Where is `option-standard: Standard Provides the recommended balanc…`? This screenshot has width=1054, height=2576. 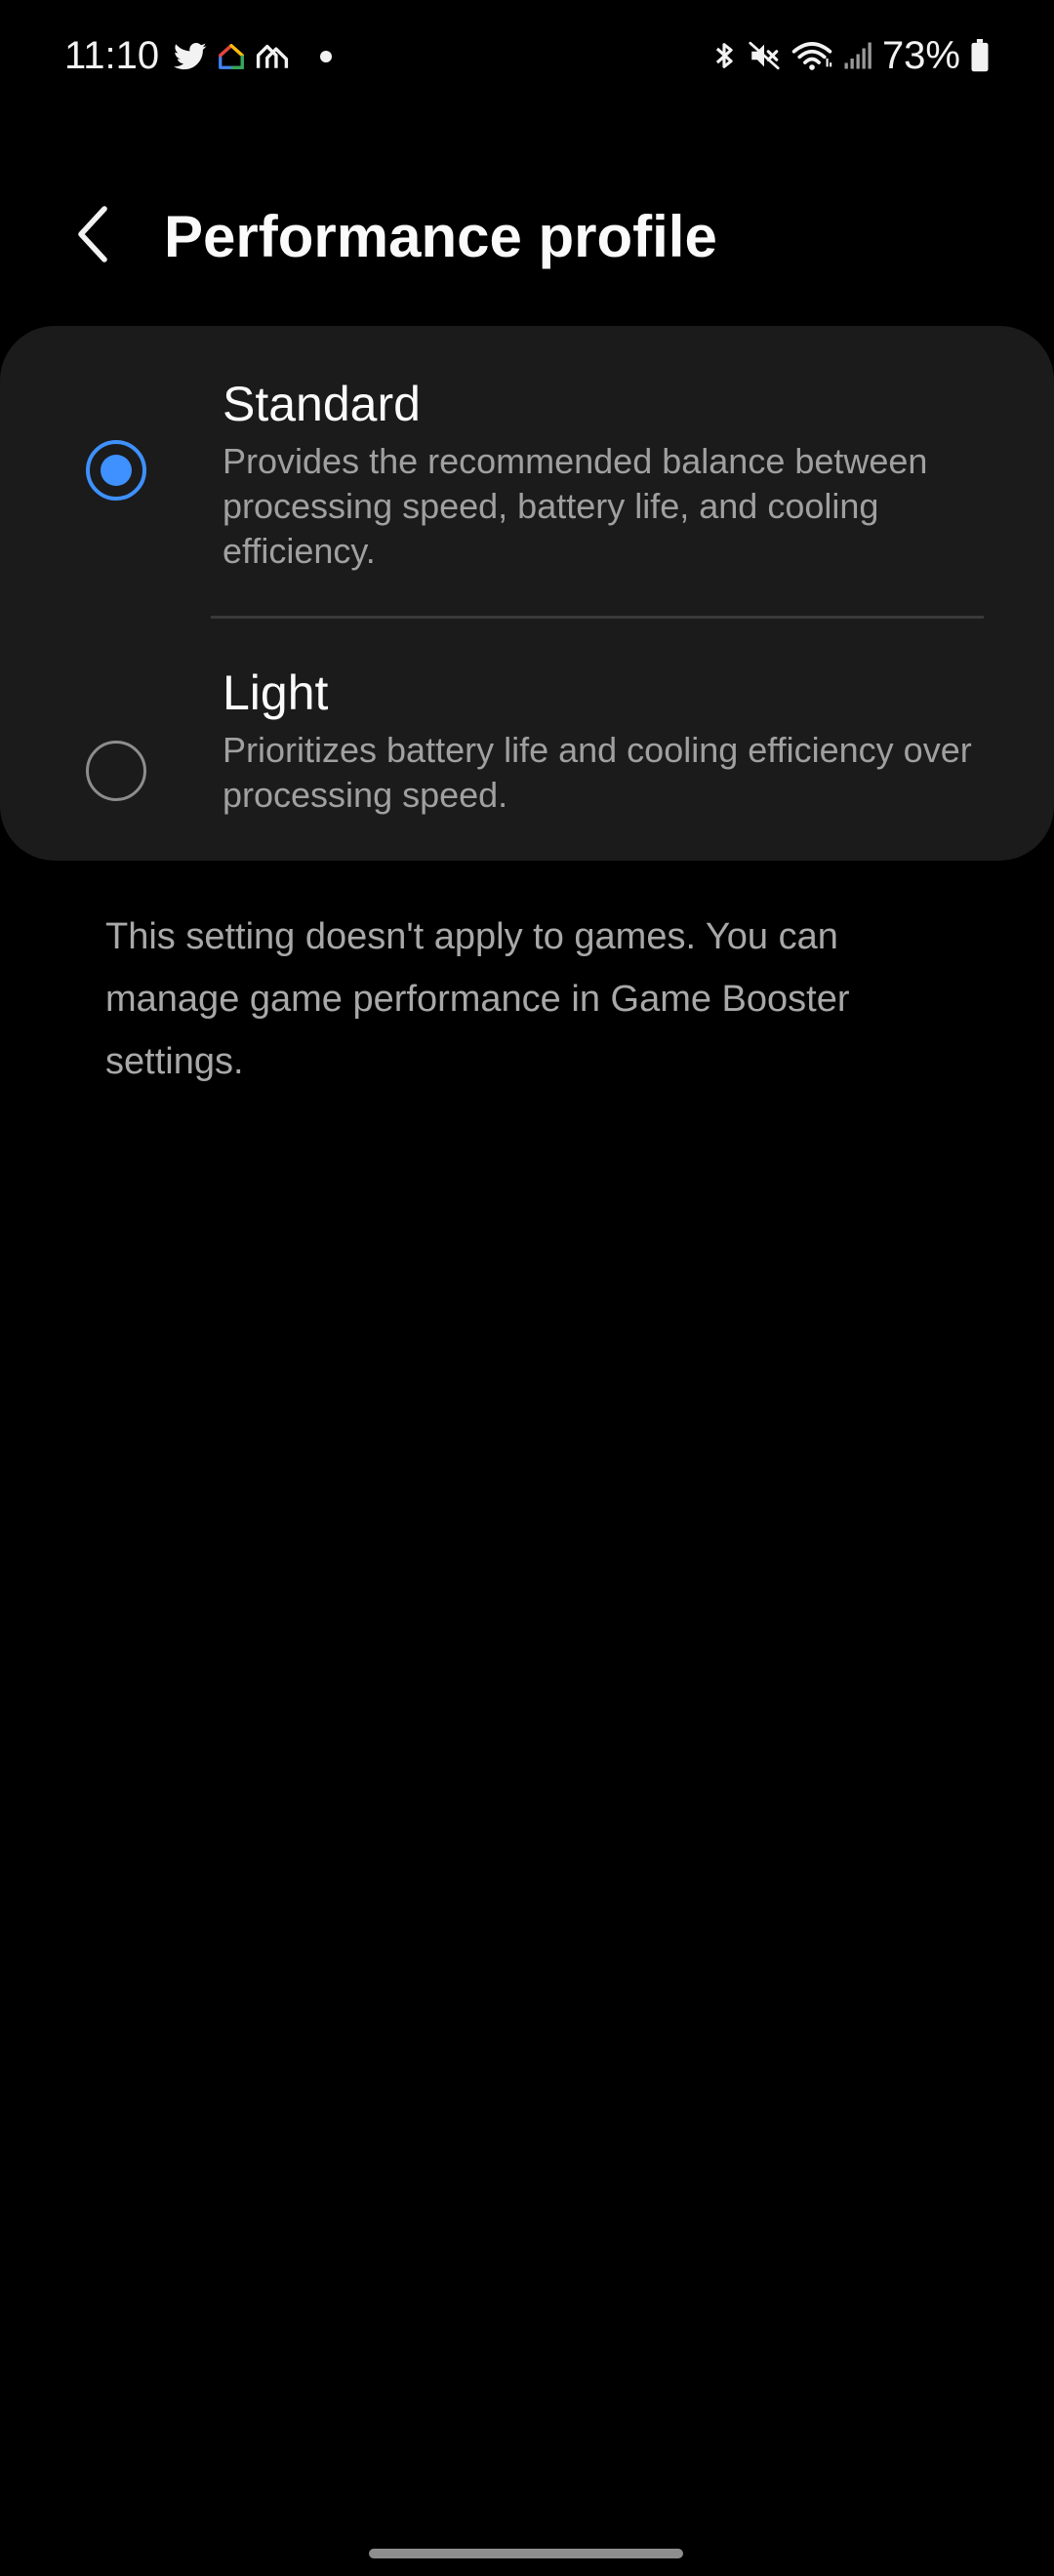
option-standard: Standard Provides the recommended balanc… is located at coordinates (527, 470).